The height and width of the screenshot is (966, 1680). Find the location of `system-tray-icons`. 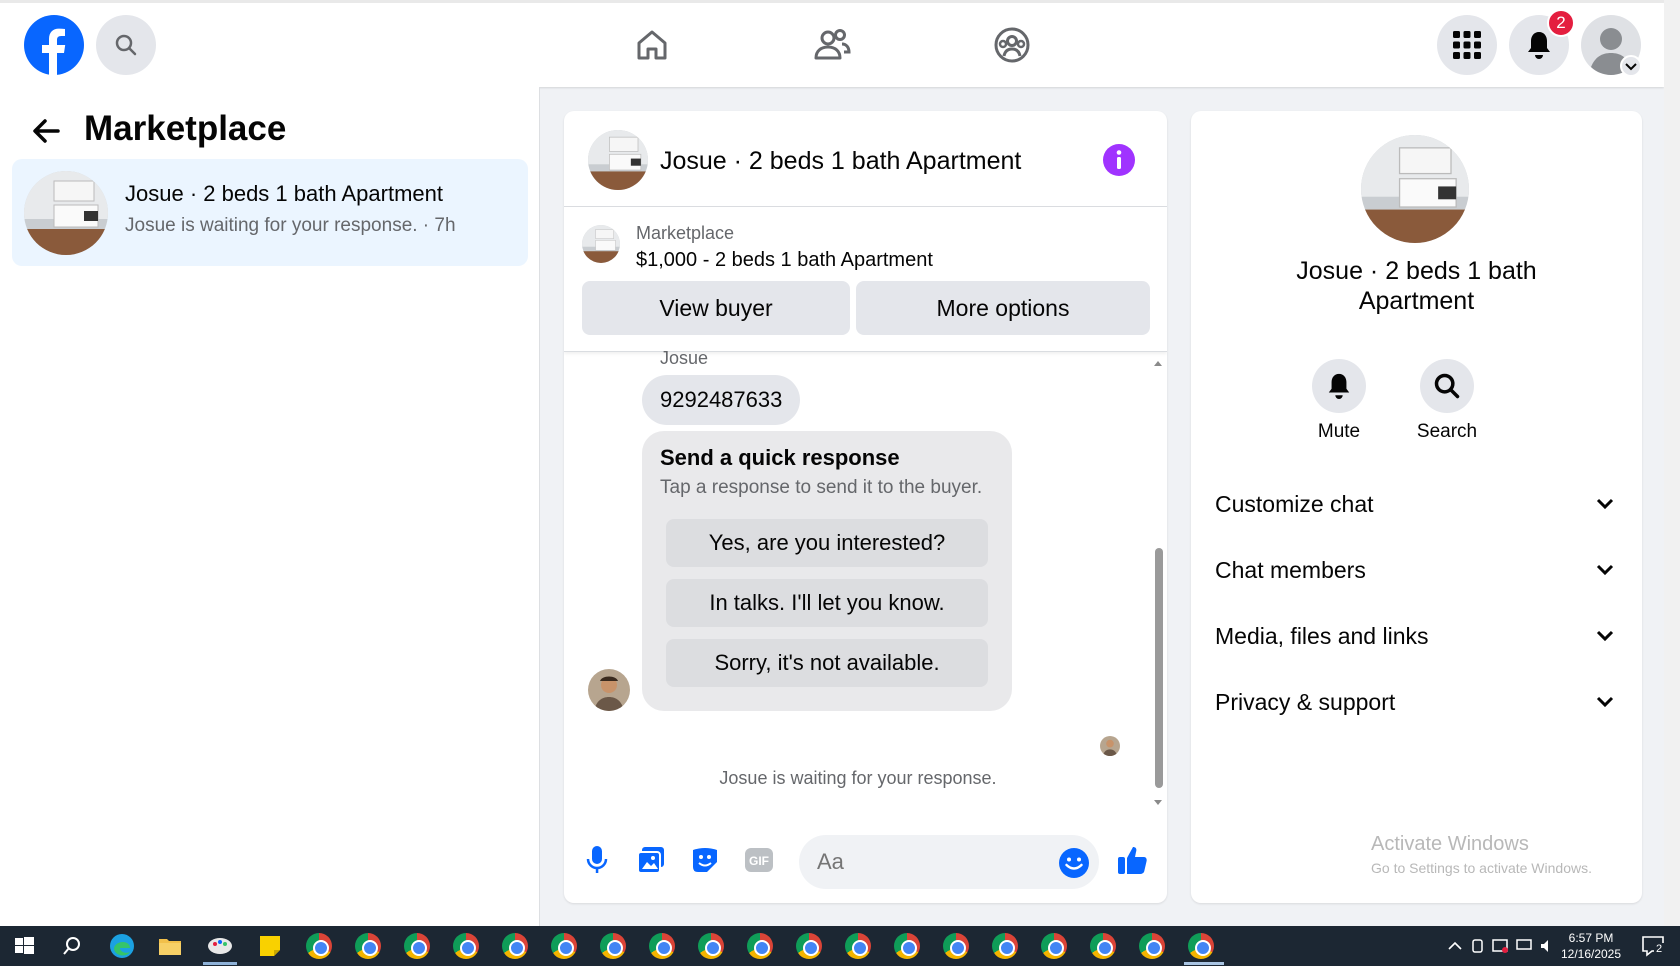

system-tray-icons is located at coordinates (1500, 946).